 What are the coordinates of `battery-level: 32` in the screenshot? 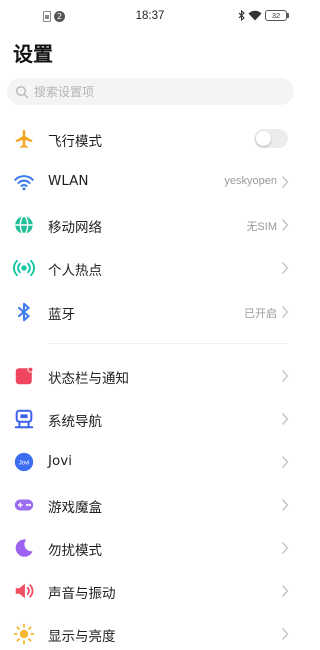 It's located at (276, 15).